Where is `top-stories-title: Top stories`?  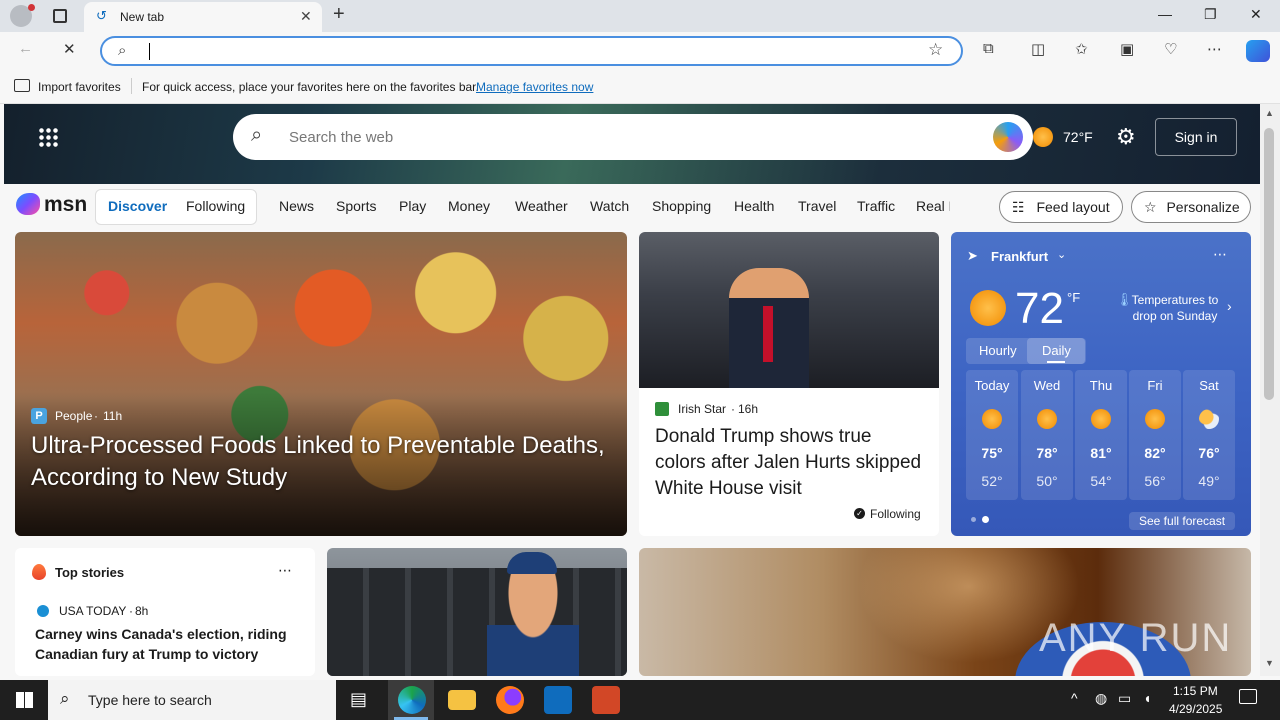
top-stories-title: Top stories is located at coordinates (89, 572).